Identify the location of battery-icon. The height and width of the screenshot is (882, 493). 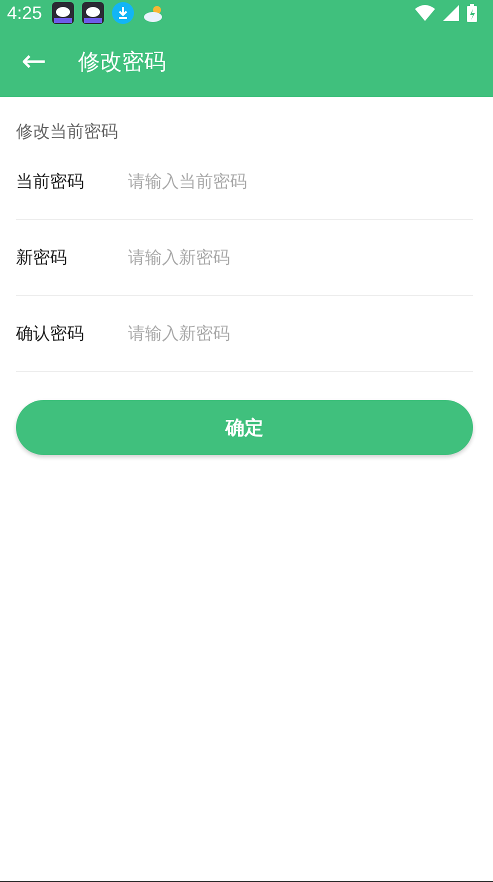
(472, 13).